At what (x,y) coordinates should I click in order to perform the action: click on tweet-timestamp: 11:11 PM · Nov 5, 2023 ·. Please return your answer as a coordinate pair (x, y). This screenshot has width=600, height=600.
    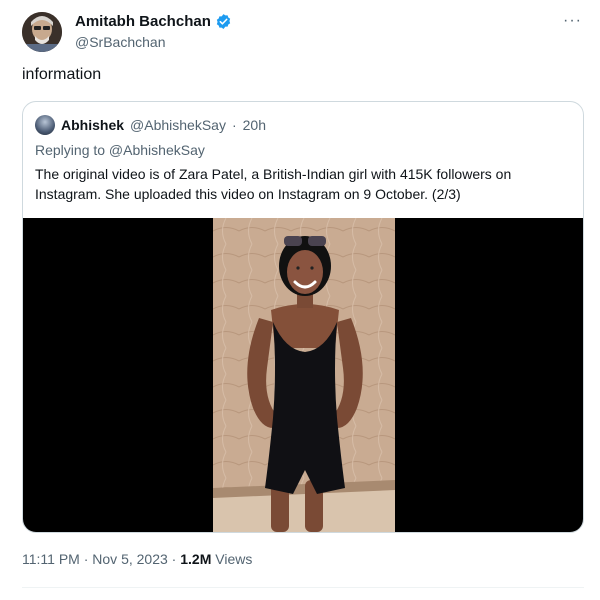
    Looking at the image, I should click on (101, 559).